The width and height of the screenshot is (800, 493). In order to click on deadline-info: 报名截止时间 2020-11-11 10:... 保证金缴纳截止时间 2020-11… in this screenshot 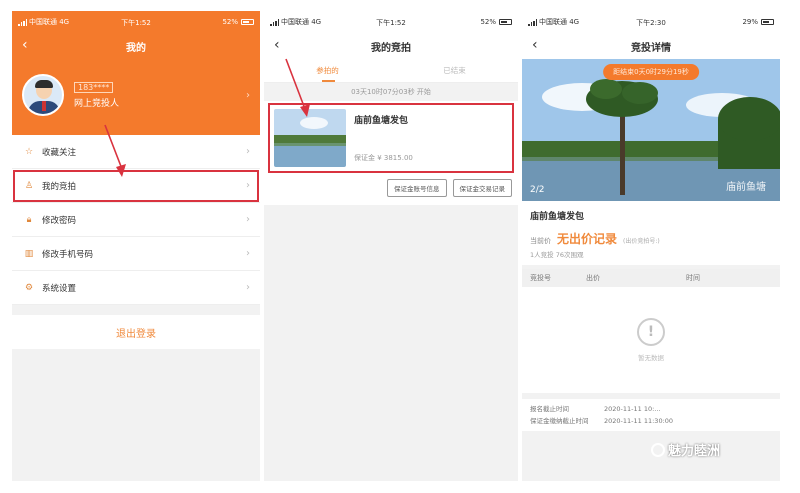, I will do `click(651, 415)`.